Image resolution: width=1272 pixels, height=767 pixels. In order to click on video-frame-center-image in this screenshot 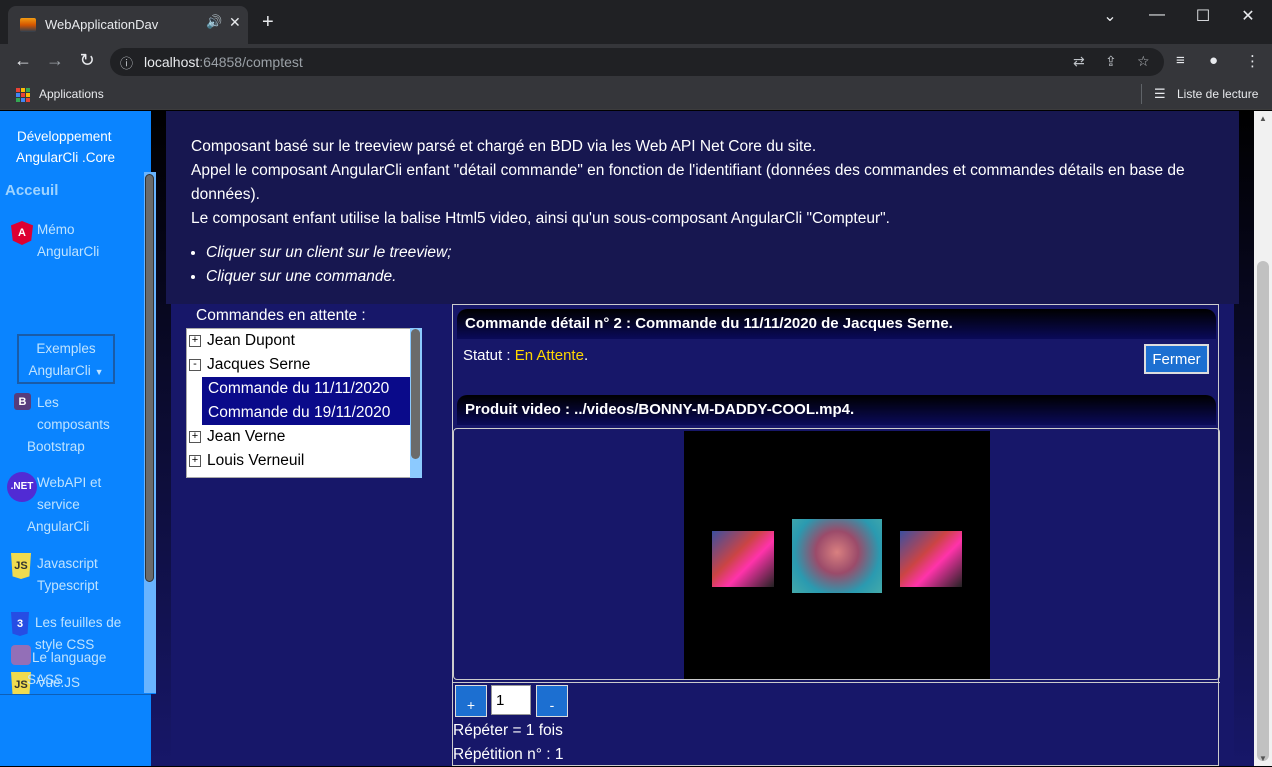, I will do `click(837, 556)`.